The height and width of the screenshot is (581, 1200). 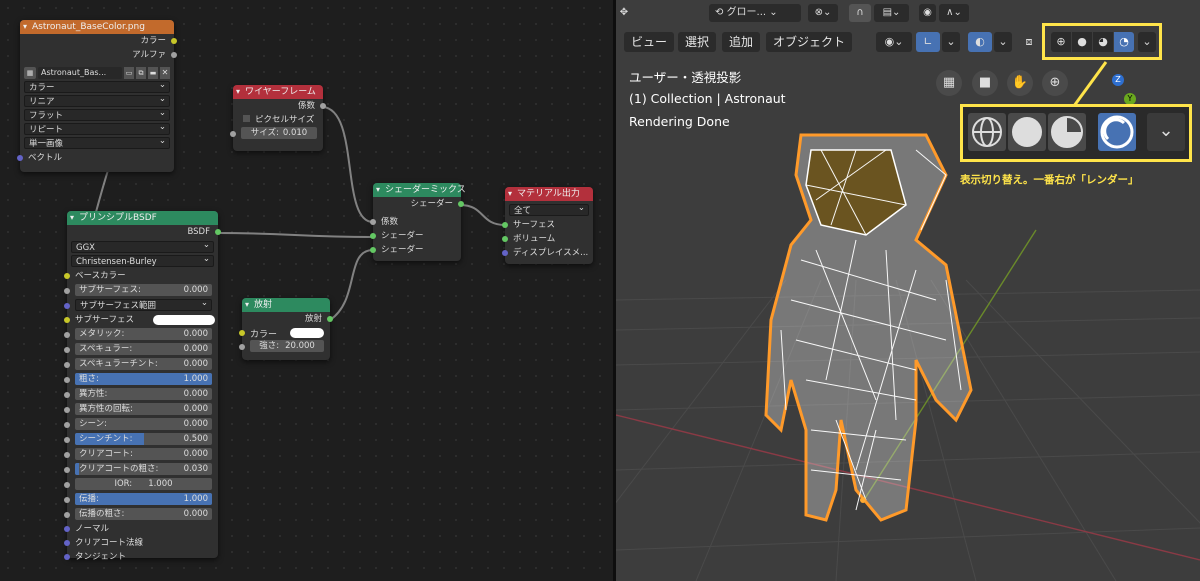 I want to click on output-bsdf: BSDF, so click(x=144, y=232).